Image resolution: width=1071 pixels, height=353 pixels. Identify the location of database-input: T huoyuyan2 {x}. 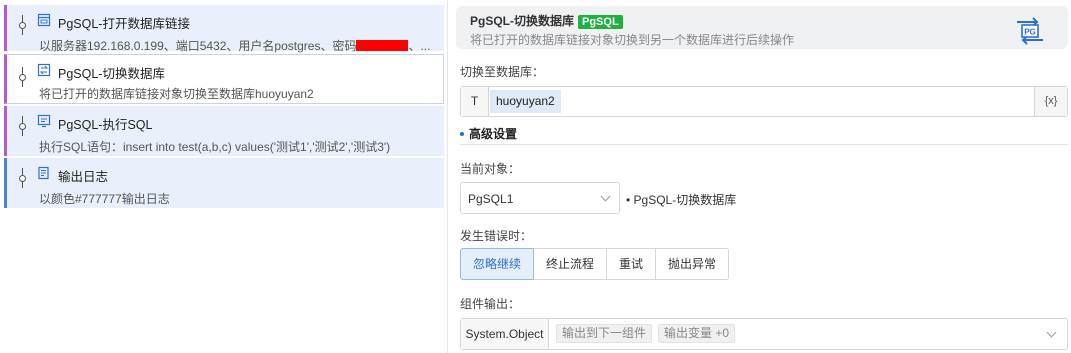
(764, 101).